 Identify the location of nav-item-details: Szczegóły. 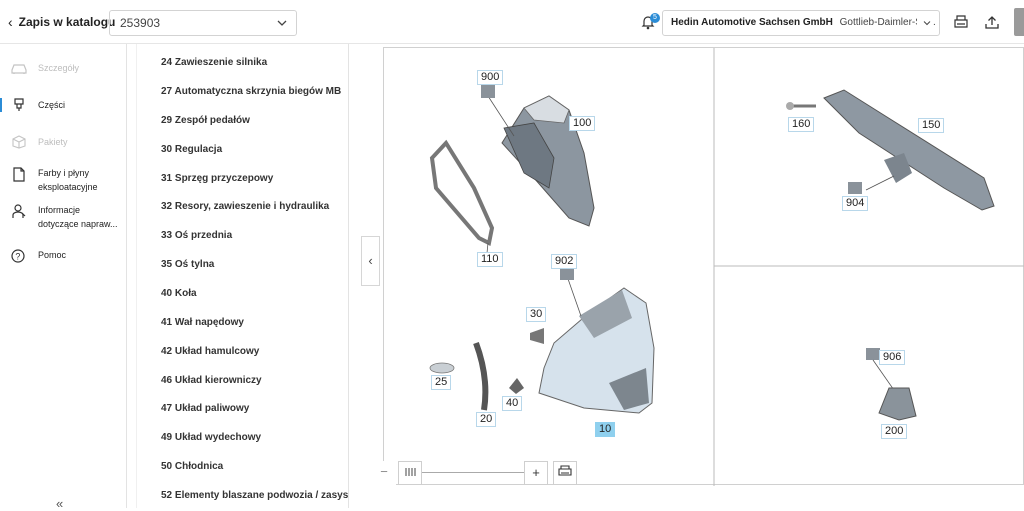
(63, 68).